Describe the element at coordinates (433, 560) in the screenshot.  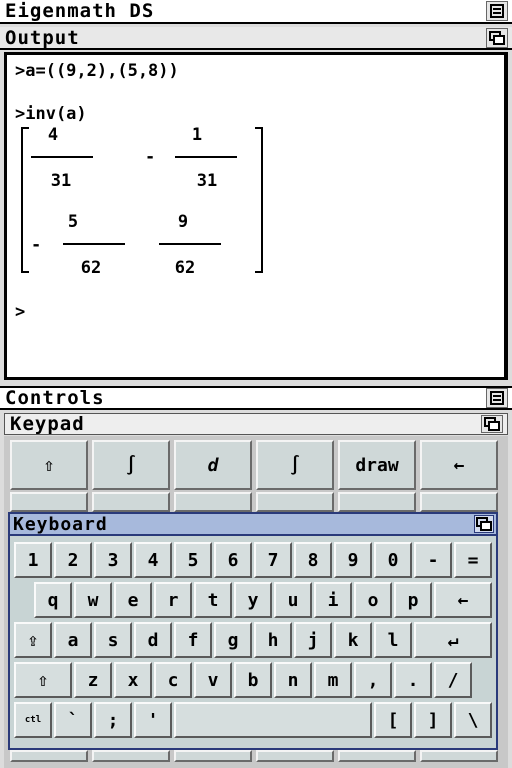
I see `key-minus: -` at that location.